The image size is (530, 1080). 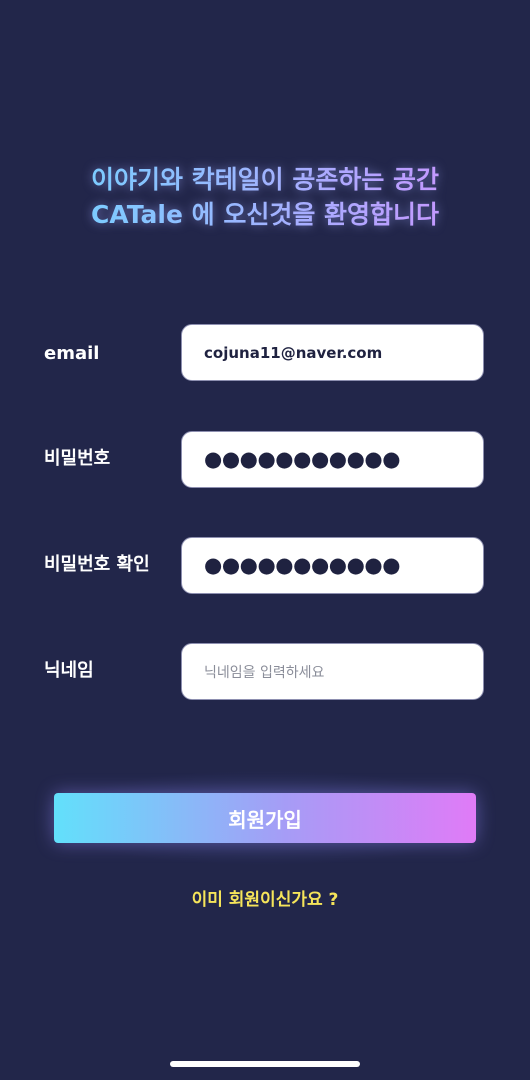 What do you see at coordinates (69, 670) in the screenshot?
I see `nickname-label: 닉네임` at bounding box center [69, 670].